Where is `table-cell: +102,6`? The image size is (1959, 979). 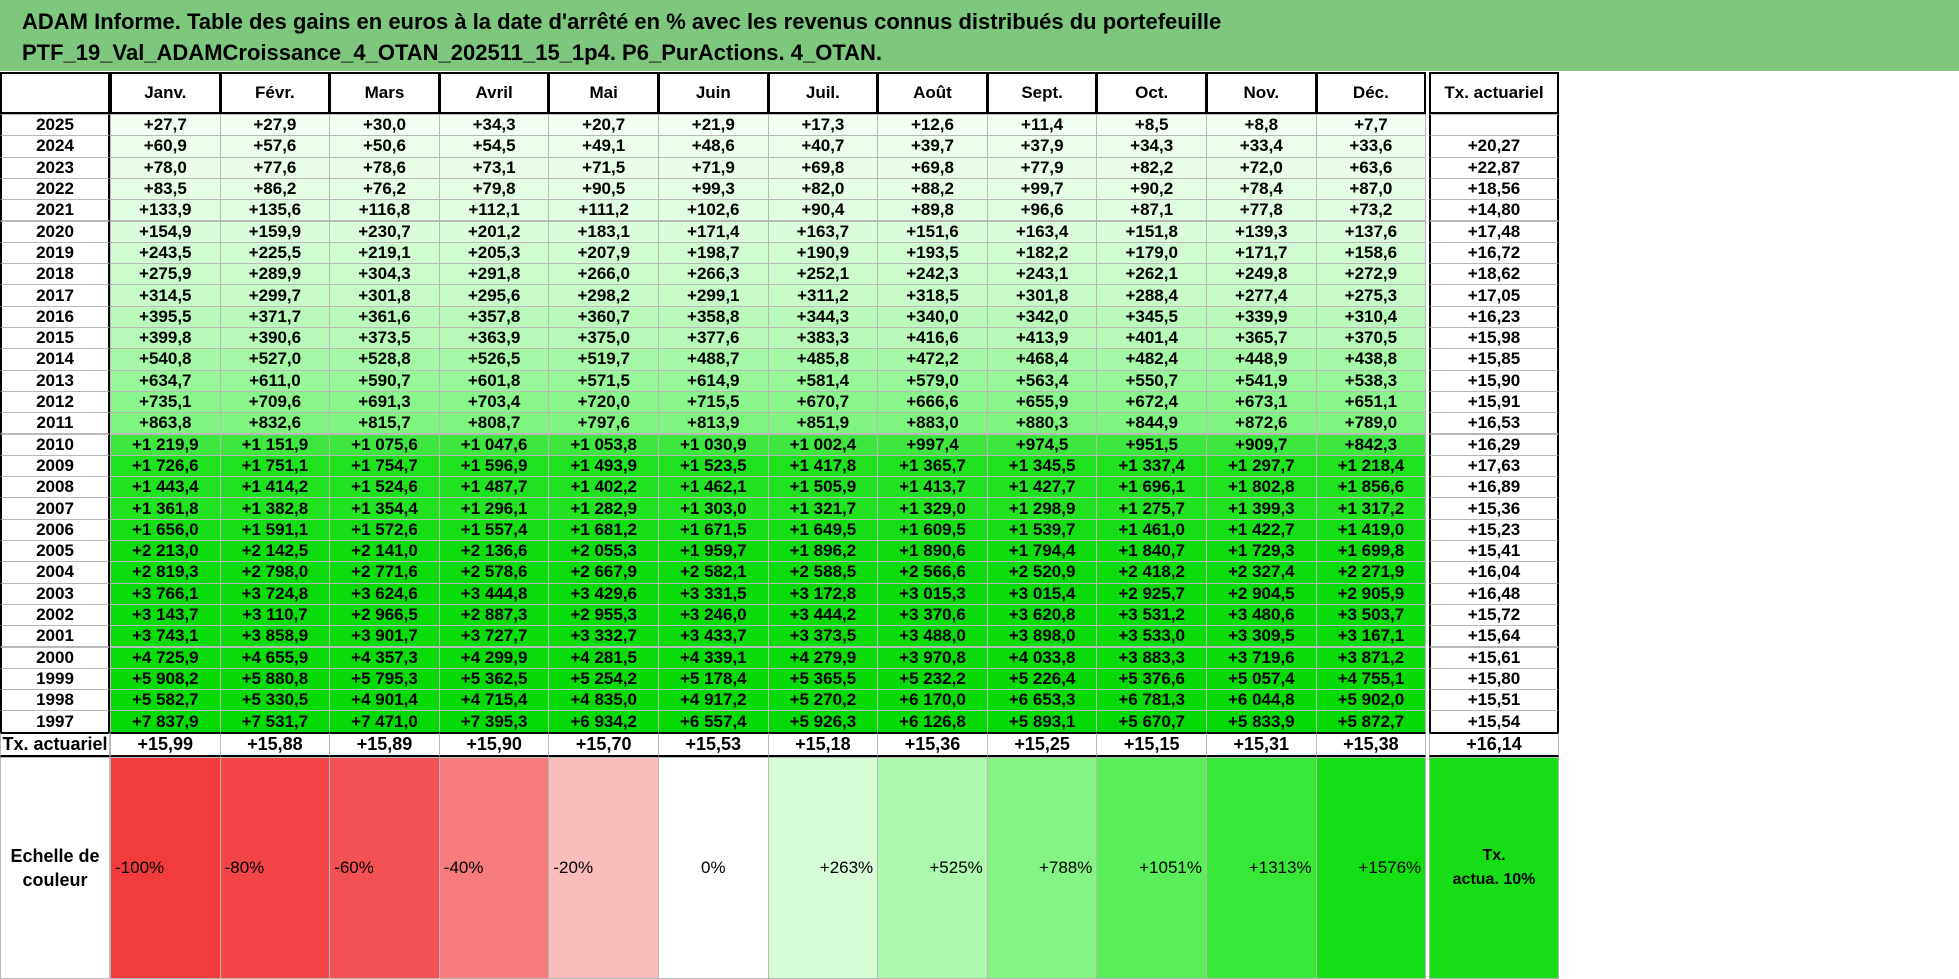
table-cell: +102,6 is located at coordinates (713, 210).